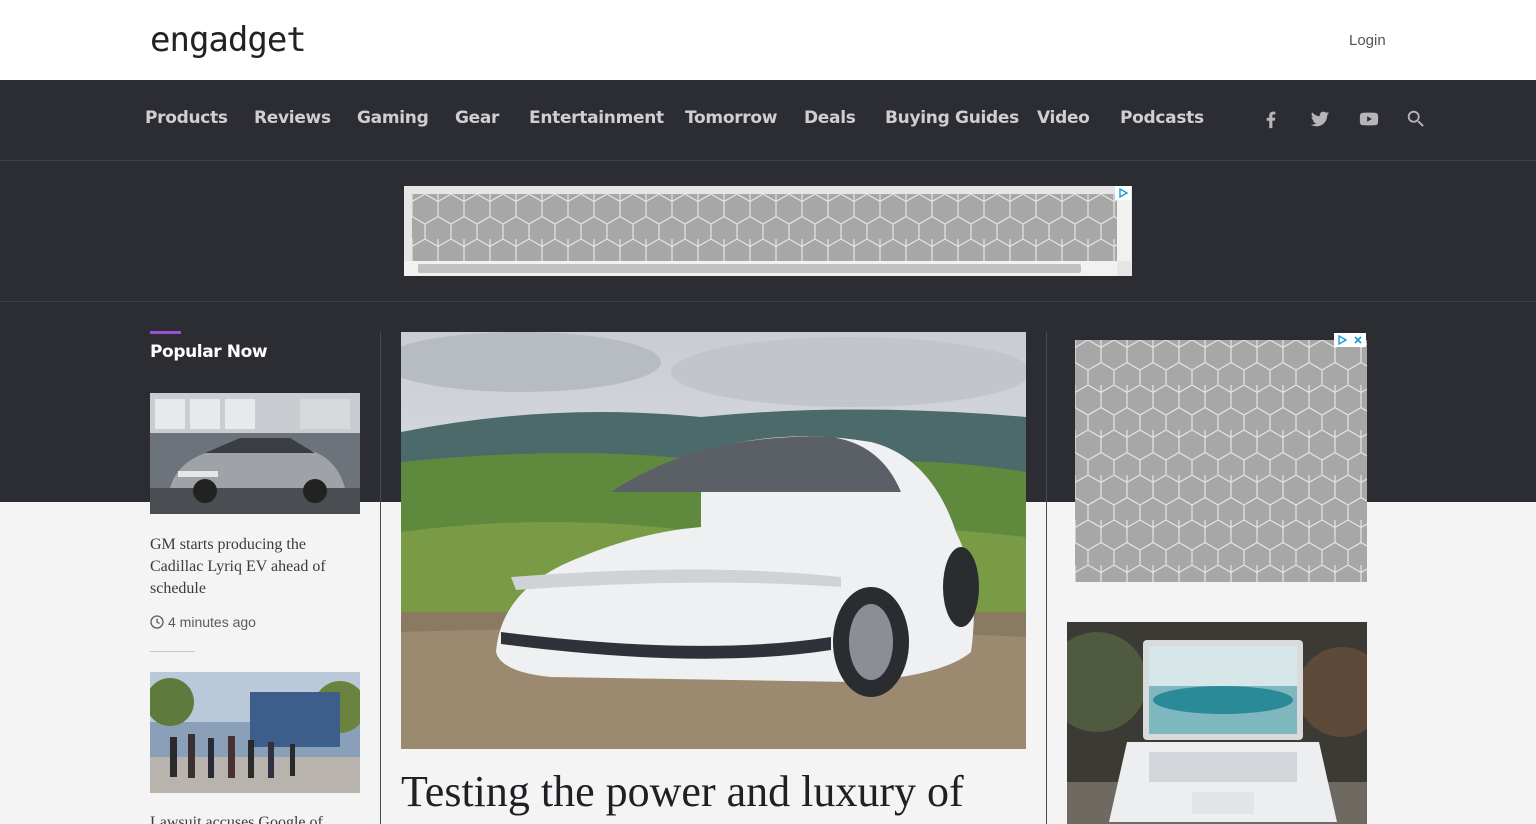 This screenshot has width=1536, height=824. I want to click on engadget-logo: engadget, so click(228, 40).